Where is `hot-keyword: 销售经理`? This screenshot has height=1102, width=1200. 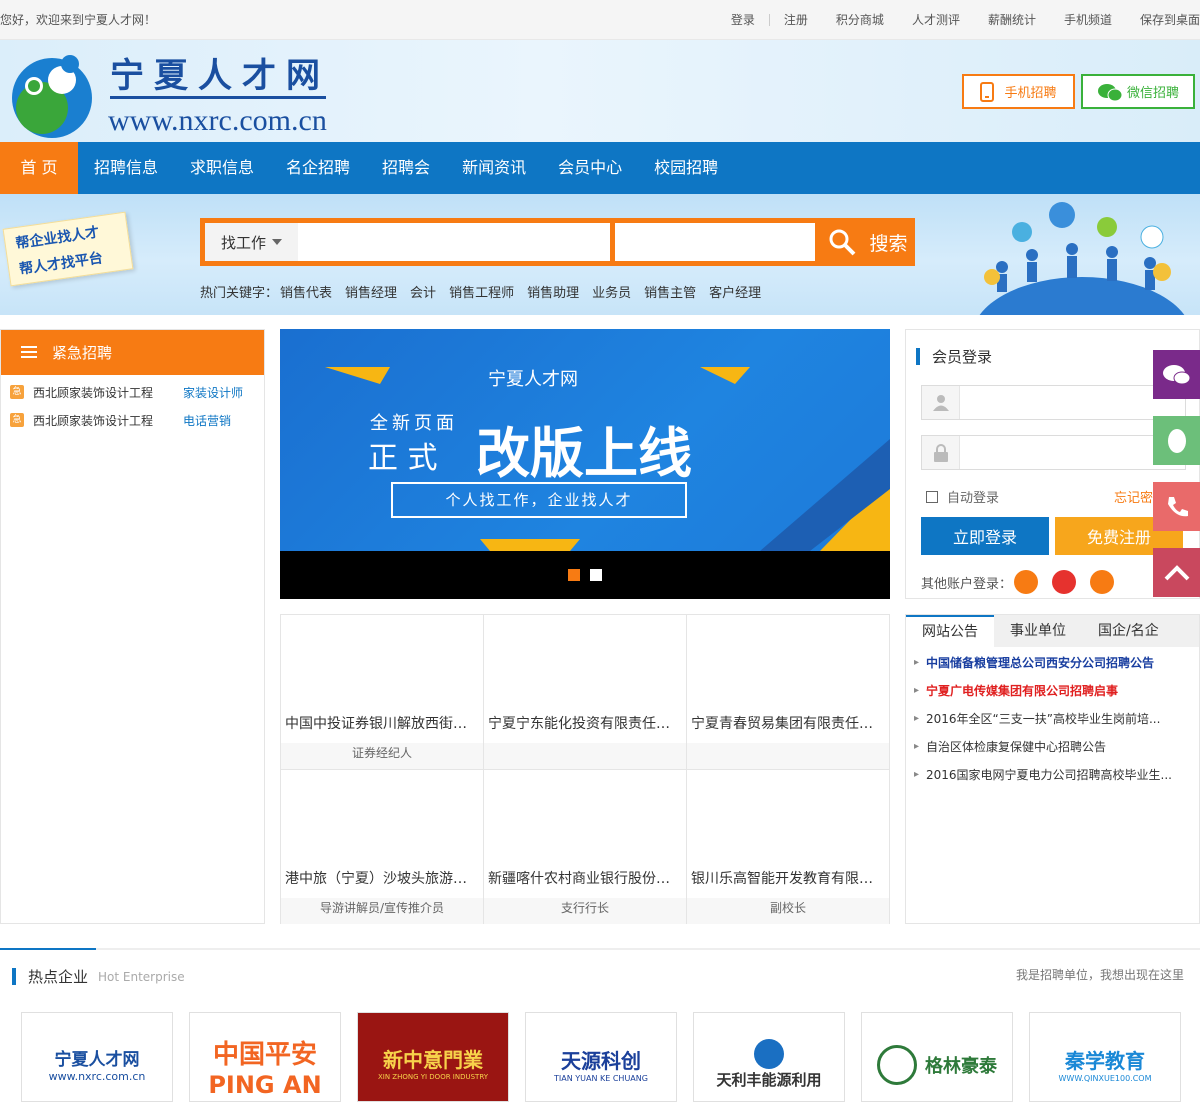
hot-keyword: 销售经理 is located at coordinates (371, 291).